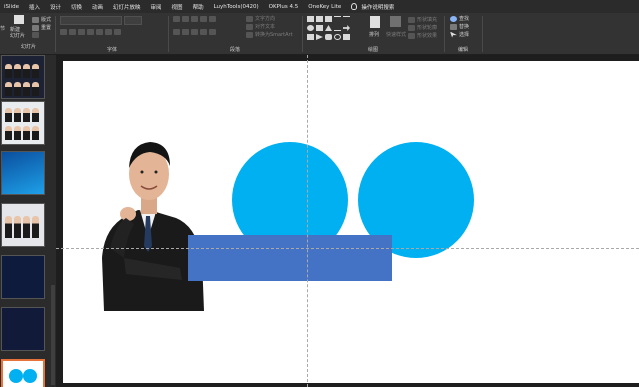  I want to click on drawing-group: 绘图, so click(373, 34).